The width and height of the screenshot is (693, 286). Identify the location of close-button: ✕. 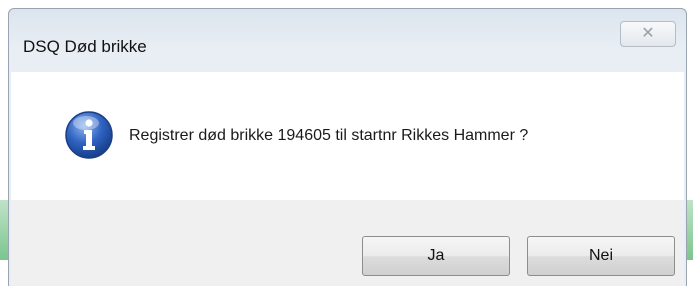
(648, 34).